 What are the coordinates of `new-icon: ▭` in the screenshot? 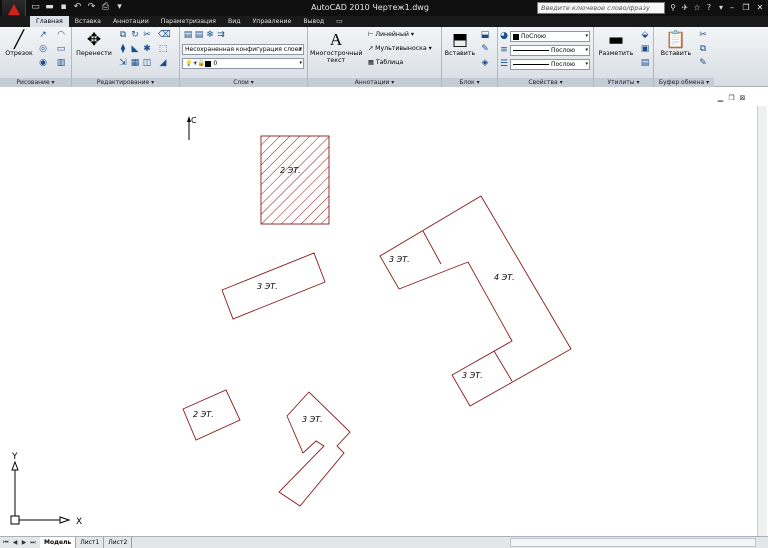 It's located at (35, 7).